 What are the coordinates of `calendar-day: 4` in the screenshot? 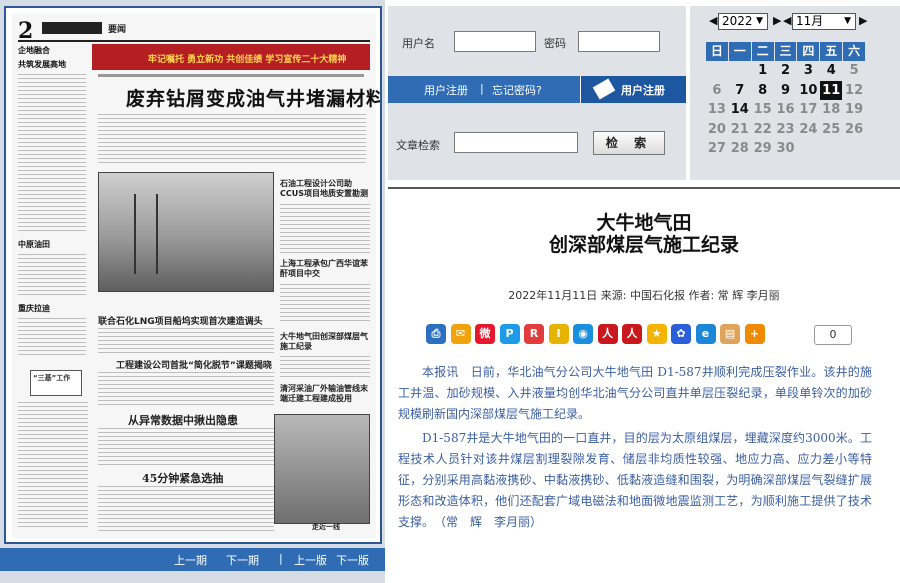 It's located at (831, 70).